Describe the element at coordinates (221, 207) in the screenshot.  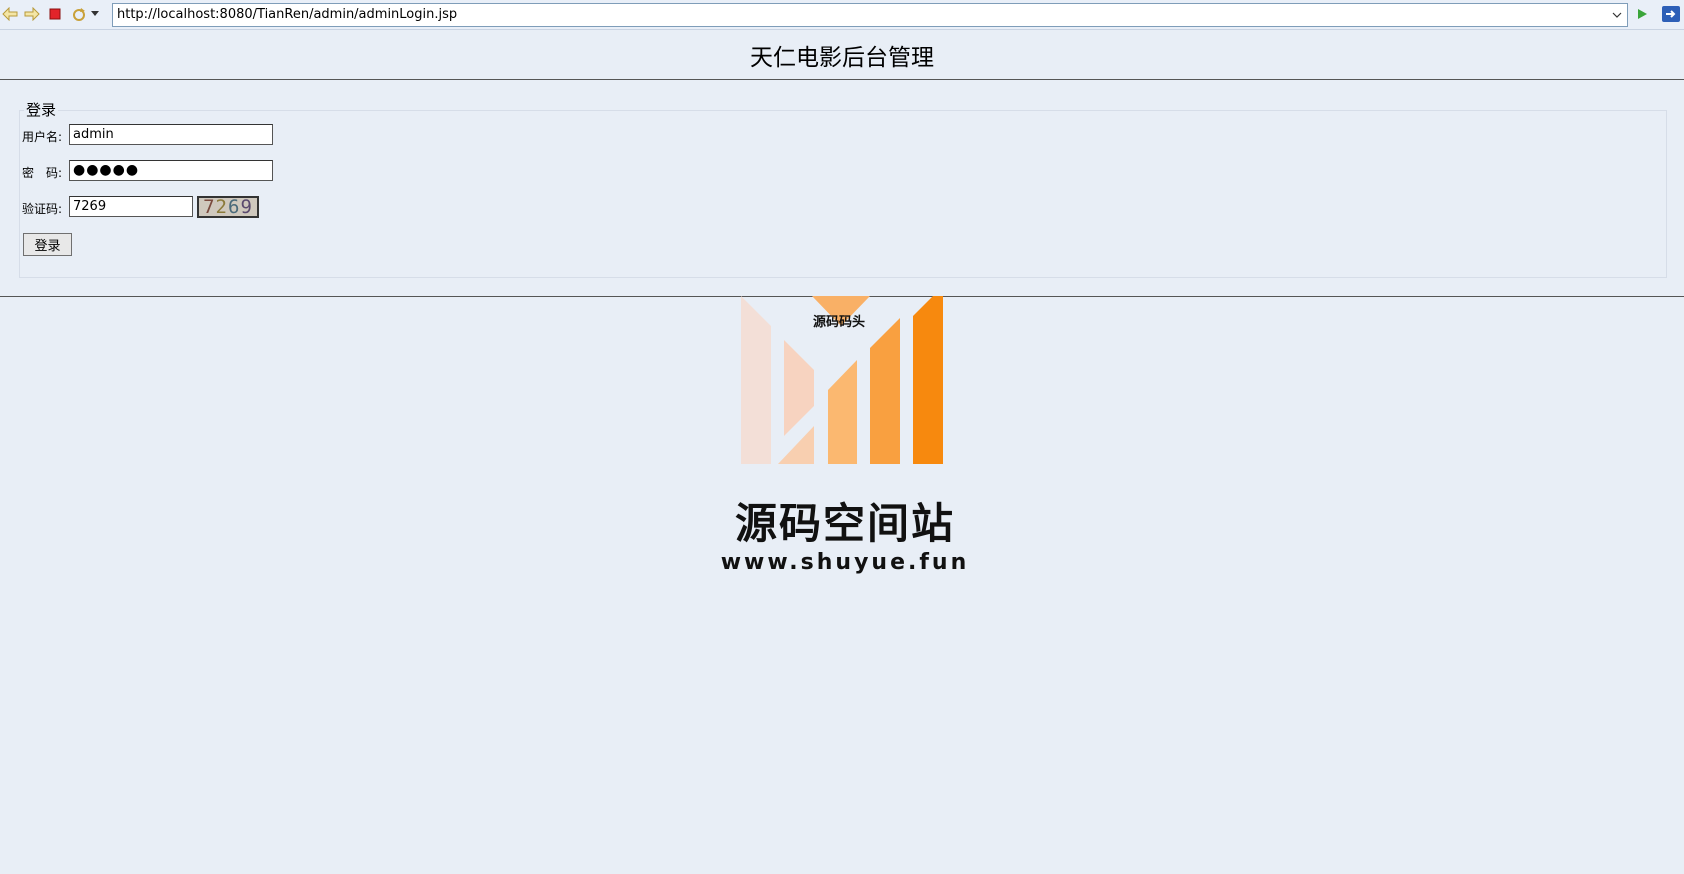
I see `captcha-digit: 2` at that location.